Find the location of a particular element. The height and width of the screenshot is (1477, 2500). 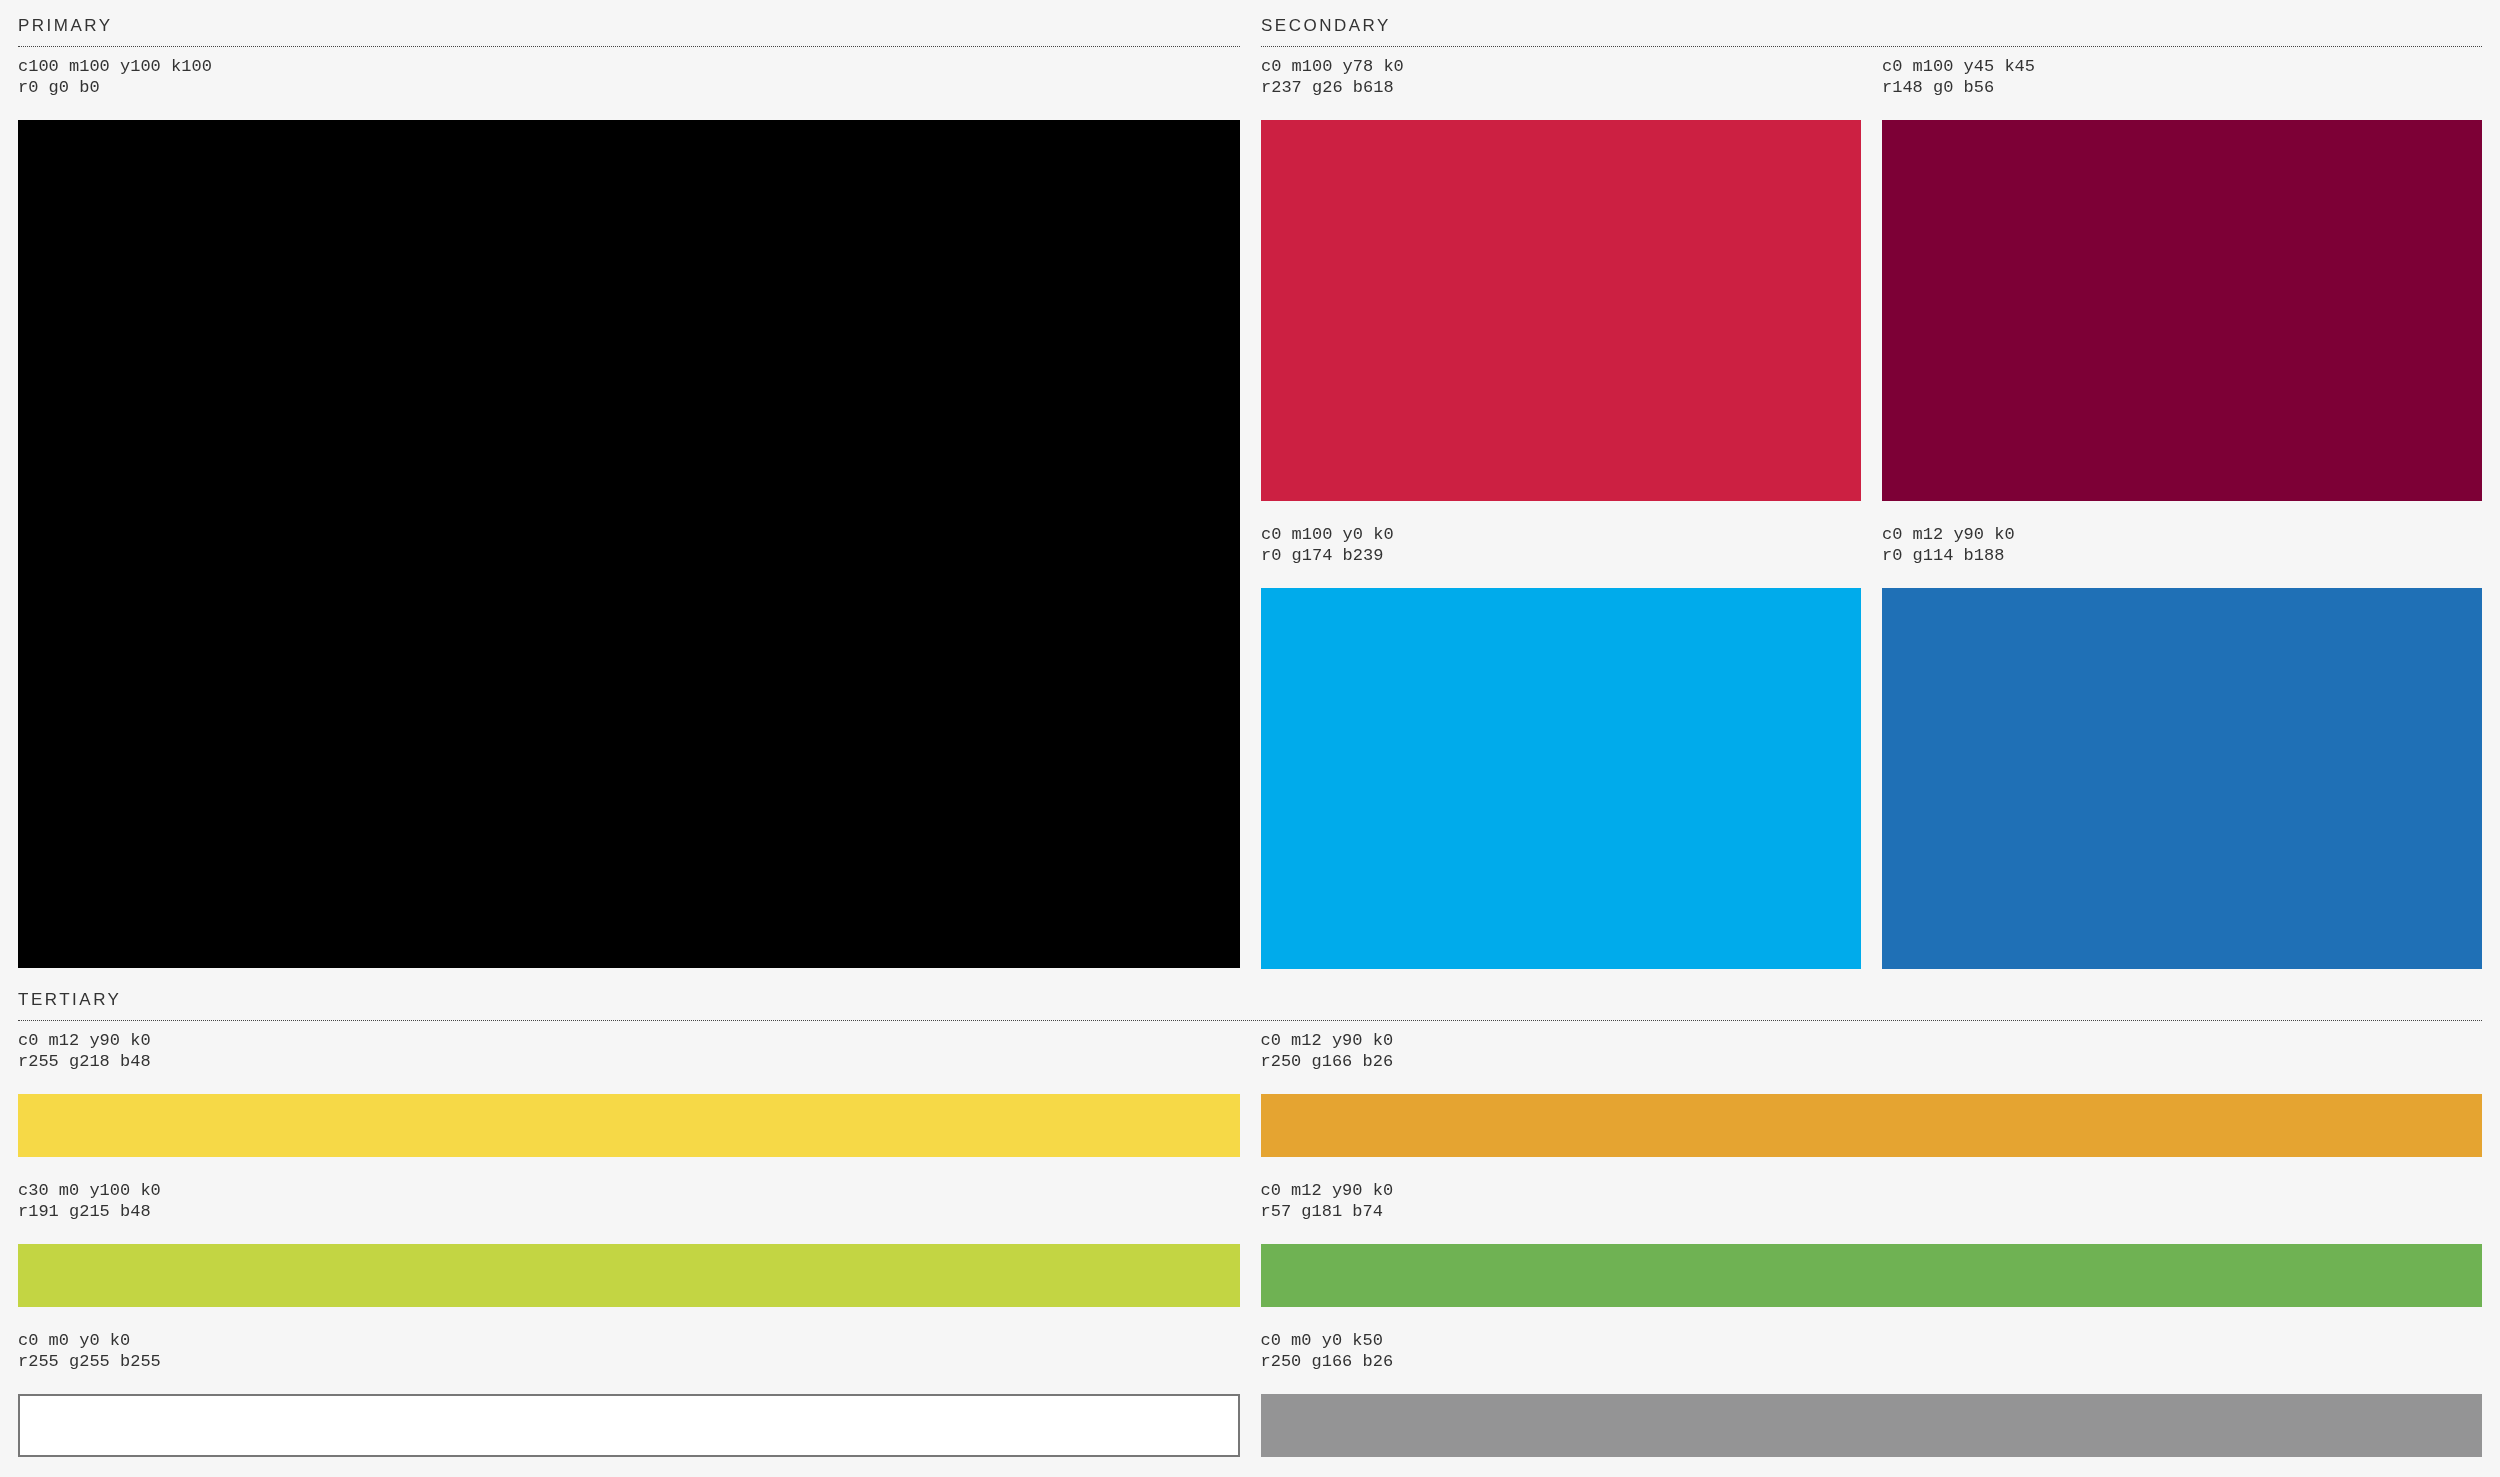

section-heading: SECONDARY is located at coordinates (1871, 31).